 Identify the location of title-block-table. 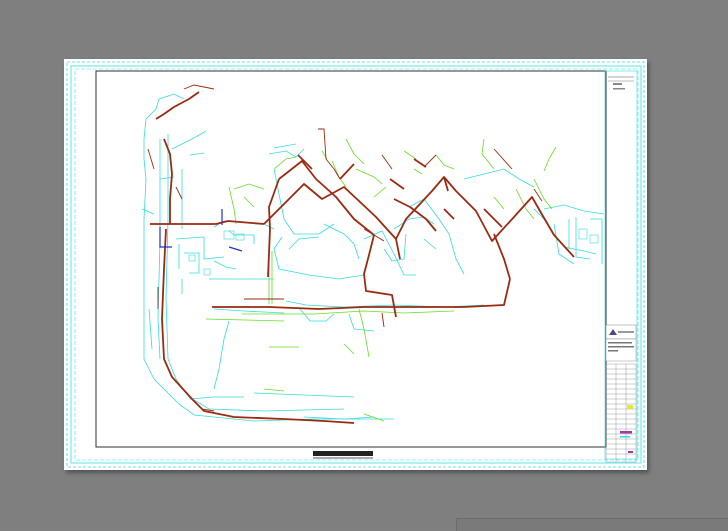
(621, 393).